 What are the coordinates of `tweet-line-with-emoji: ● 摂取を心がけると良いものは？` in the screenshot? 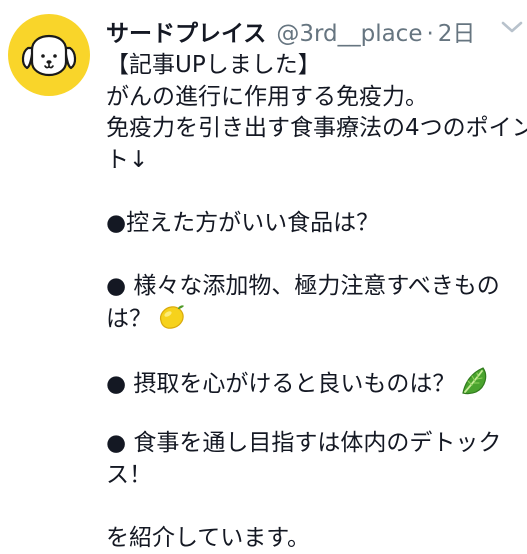 It's located at (312, 381).